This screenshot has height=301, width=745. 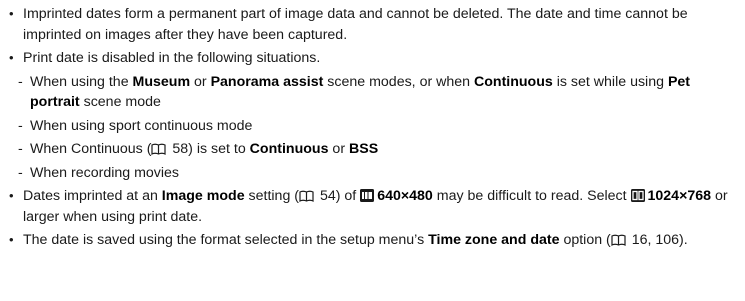 What do you see at coordinates (637, 195) in the screenshot?
I see `pc-image-mode-icon` at bounding box center [637, 195].